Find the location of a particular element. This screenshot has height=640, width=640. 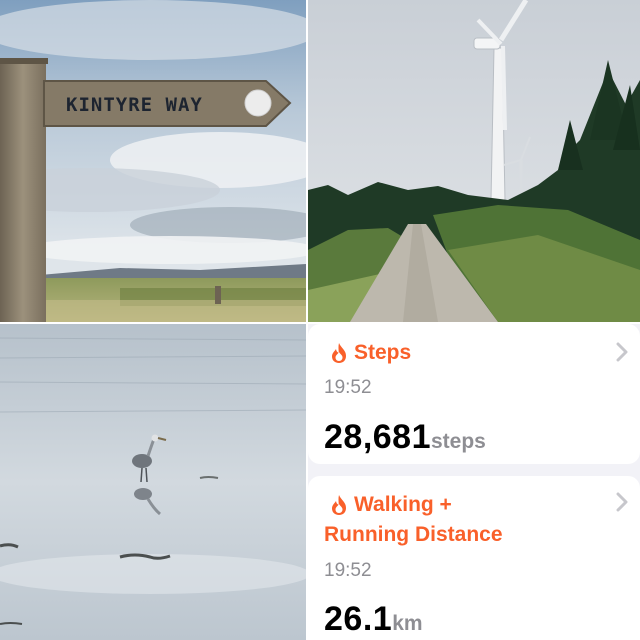

distance-unit: km is located at coordinates (407, 623).